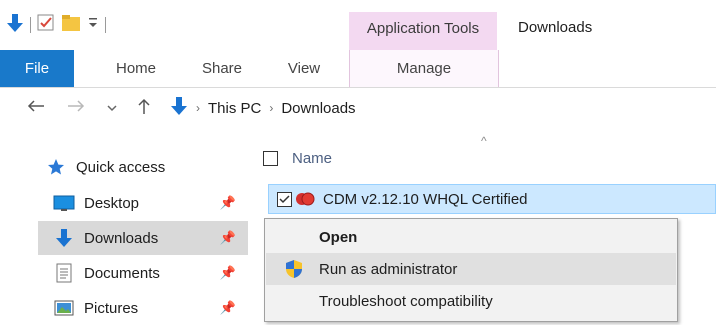 The image size is (716, 325). I want to click on file-row: CDM v2.12.10 WHQL Certified, so click(492, 199).